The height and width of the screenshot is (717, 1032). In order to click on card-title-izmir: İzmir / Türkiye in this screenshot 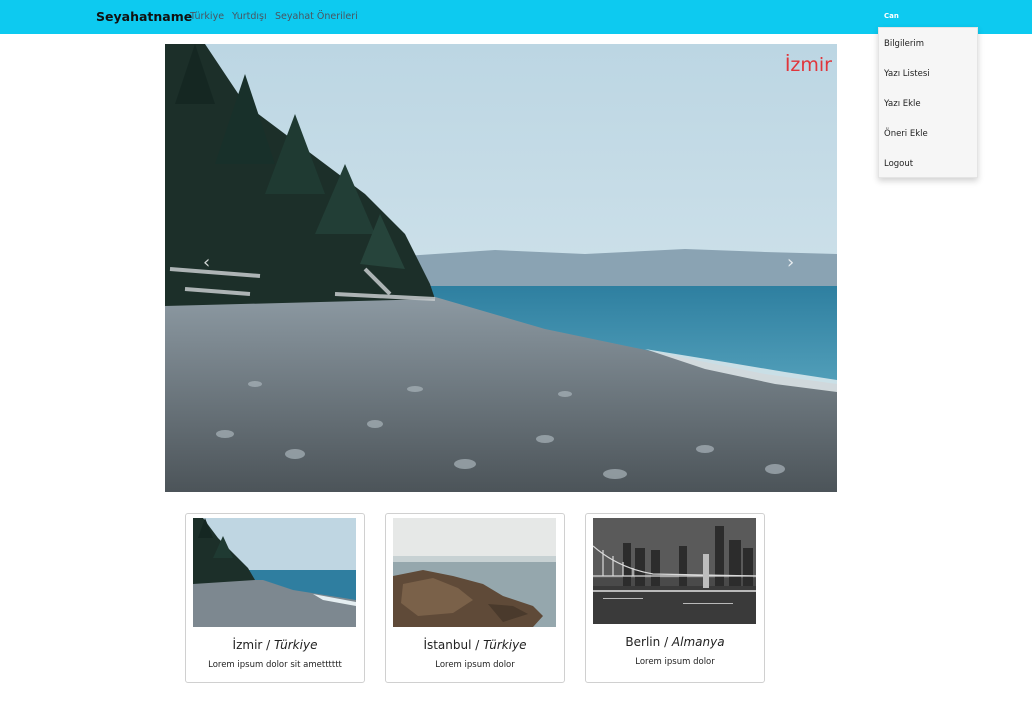, I will do `click(275, 645)`.